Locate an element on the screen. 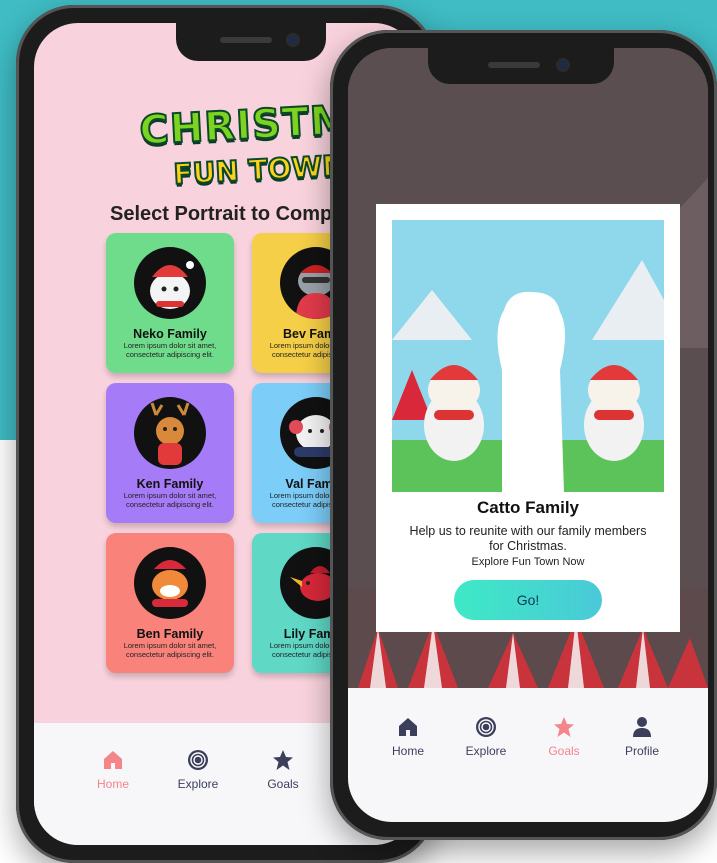 The image size is (717, 863). go-button: Go! is located at coordinates (528, 600).